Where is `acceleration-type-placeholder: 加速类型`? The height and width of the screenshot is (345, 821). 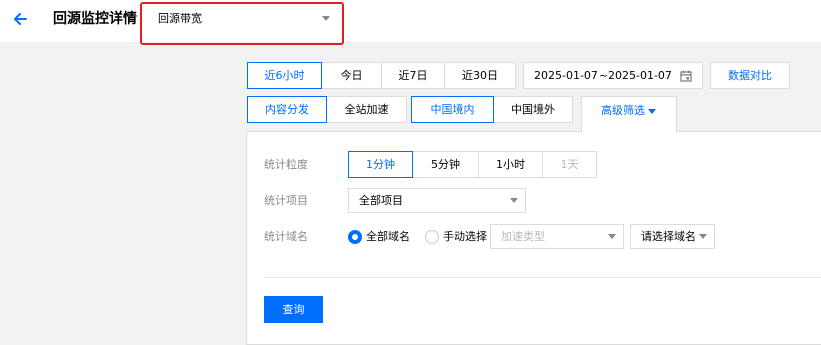 acceleration-type-placeholder: 加速类型 is located at coordinates (523, 236).